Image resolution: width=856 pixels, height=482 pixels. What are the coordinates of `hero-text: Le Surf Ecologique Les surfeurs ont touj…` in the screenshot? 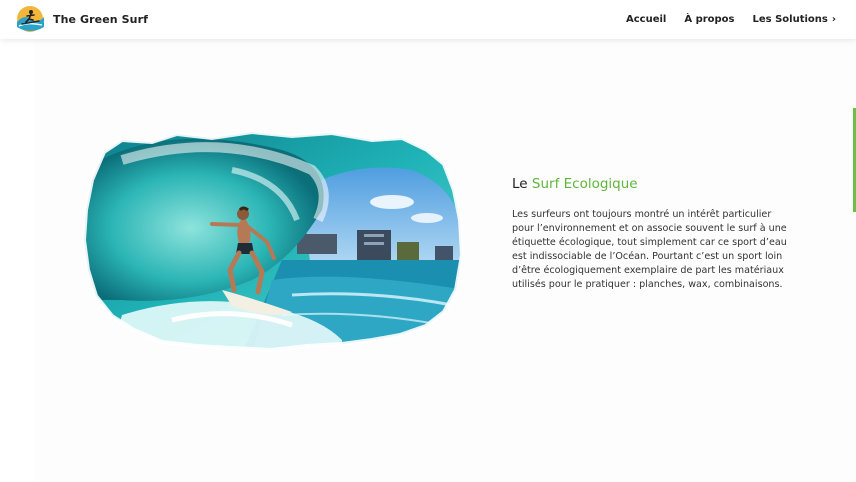 It's located at (649, 234).